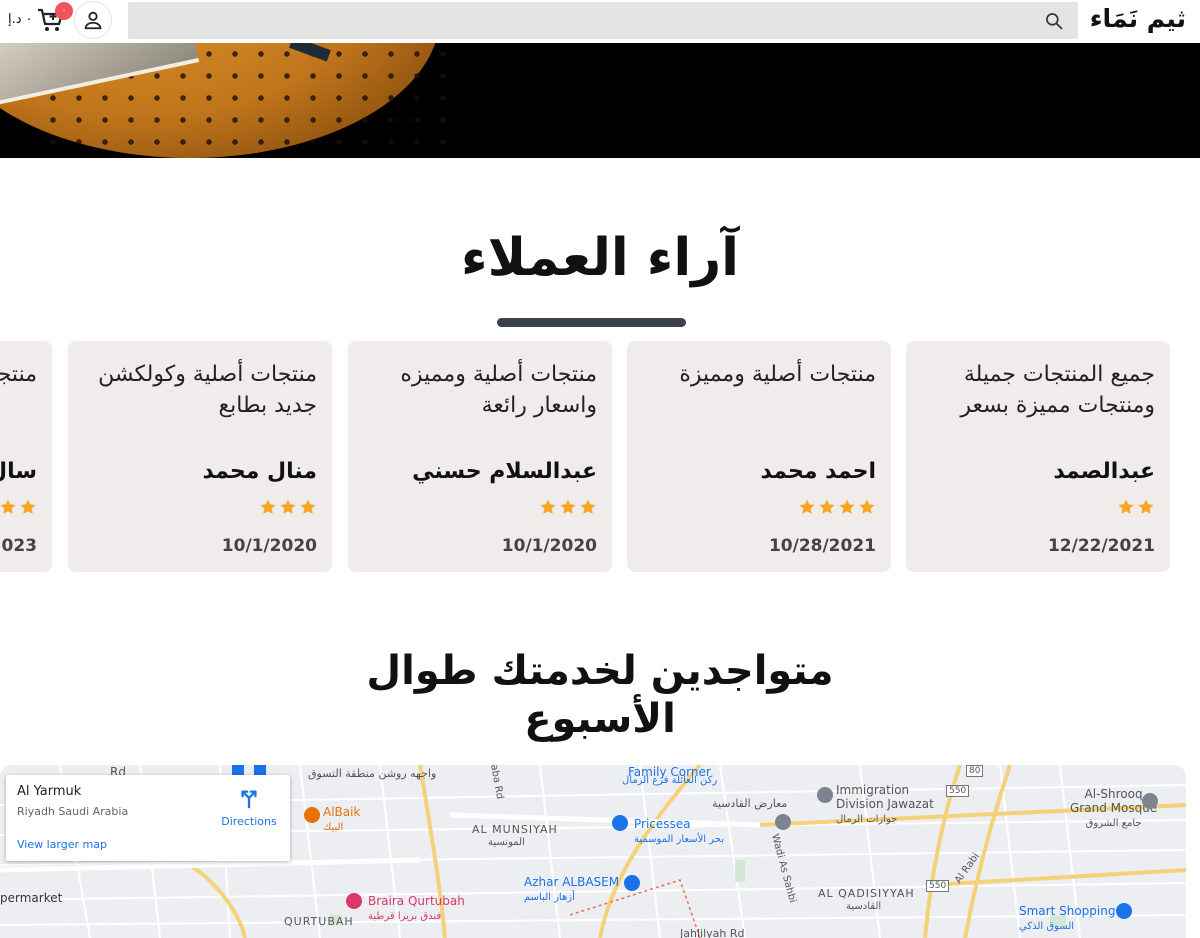 This screenshot has width=1200, height=938. What do you see at coordinates (600, 695) in the screenshot?
I see `location-title: متواجدين لخدمتك طوال الأسبوع` at bounding box center [600, 695].